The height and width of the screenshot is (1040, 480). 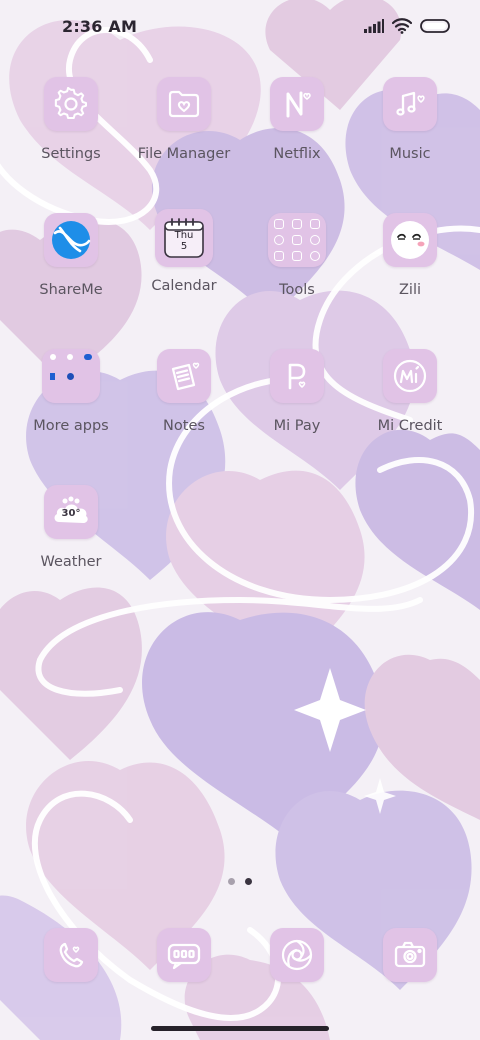 What do you see at coordinates (402, 26) in the screenshot?
I see `wifi-icon` at bounding box center [402, 26].